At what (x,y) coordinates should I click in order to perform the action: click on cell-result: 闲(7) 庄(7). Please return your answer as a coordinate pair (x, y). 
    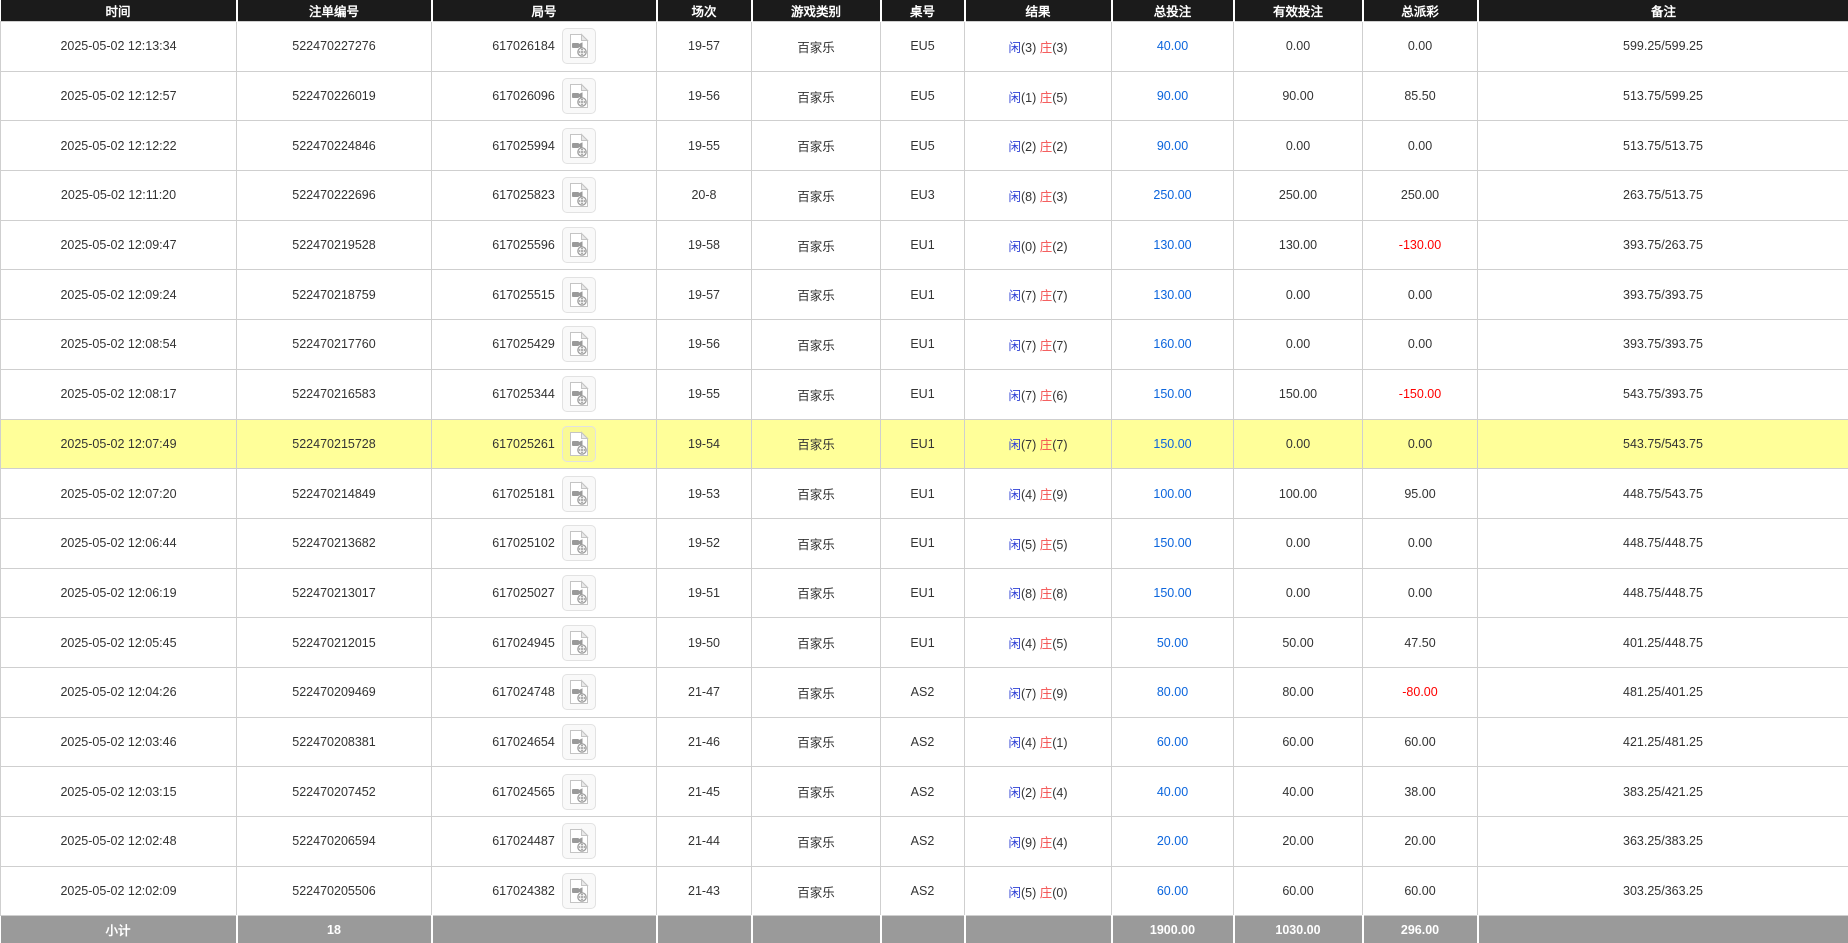
    Looking at the image, I should click on (1038, 444).